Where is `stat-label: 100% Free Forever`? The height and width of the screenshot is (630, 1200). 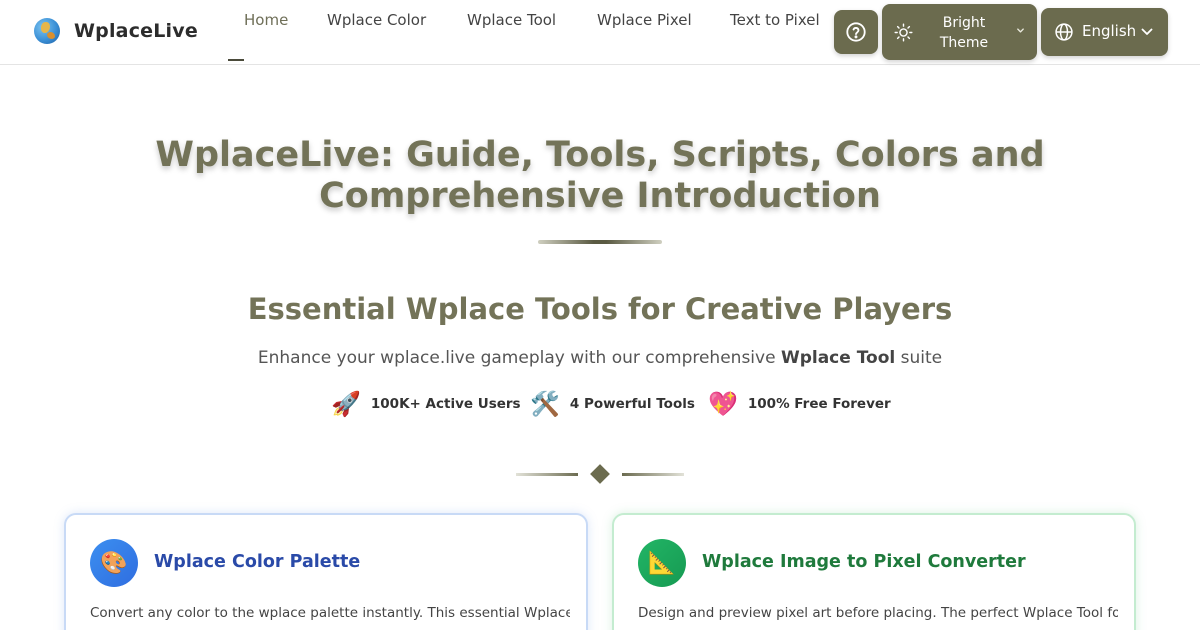
stat-label: 100% Free Forever is located at coordinates (819, 404).